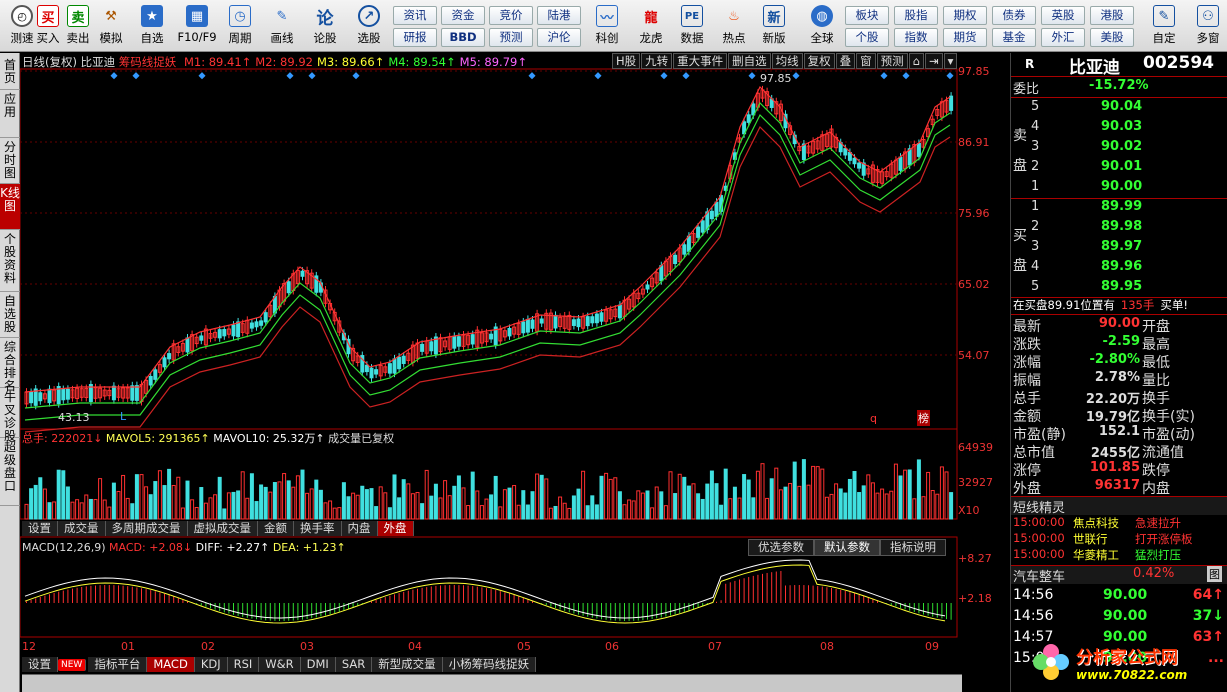 This screenshot has width=1227, height=692. I want to click on funds-market-button: 基金, so click(1014, 37).